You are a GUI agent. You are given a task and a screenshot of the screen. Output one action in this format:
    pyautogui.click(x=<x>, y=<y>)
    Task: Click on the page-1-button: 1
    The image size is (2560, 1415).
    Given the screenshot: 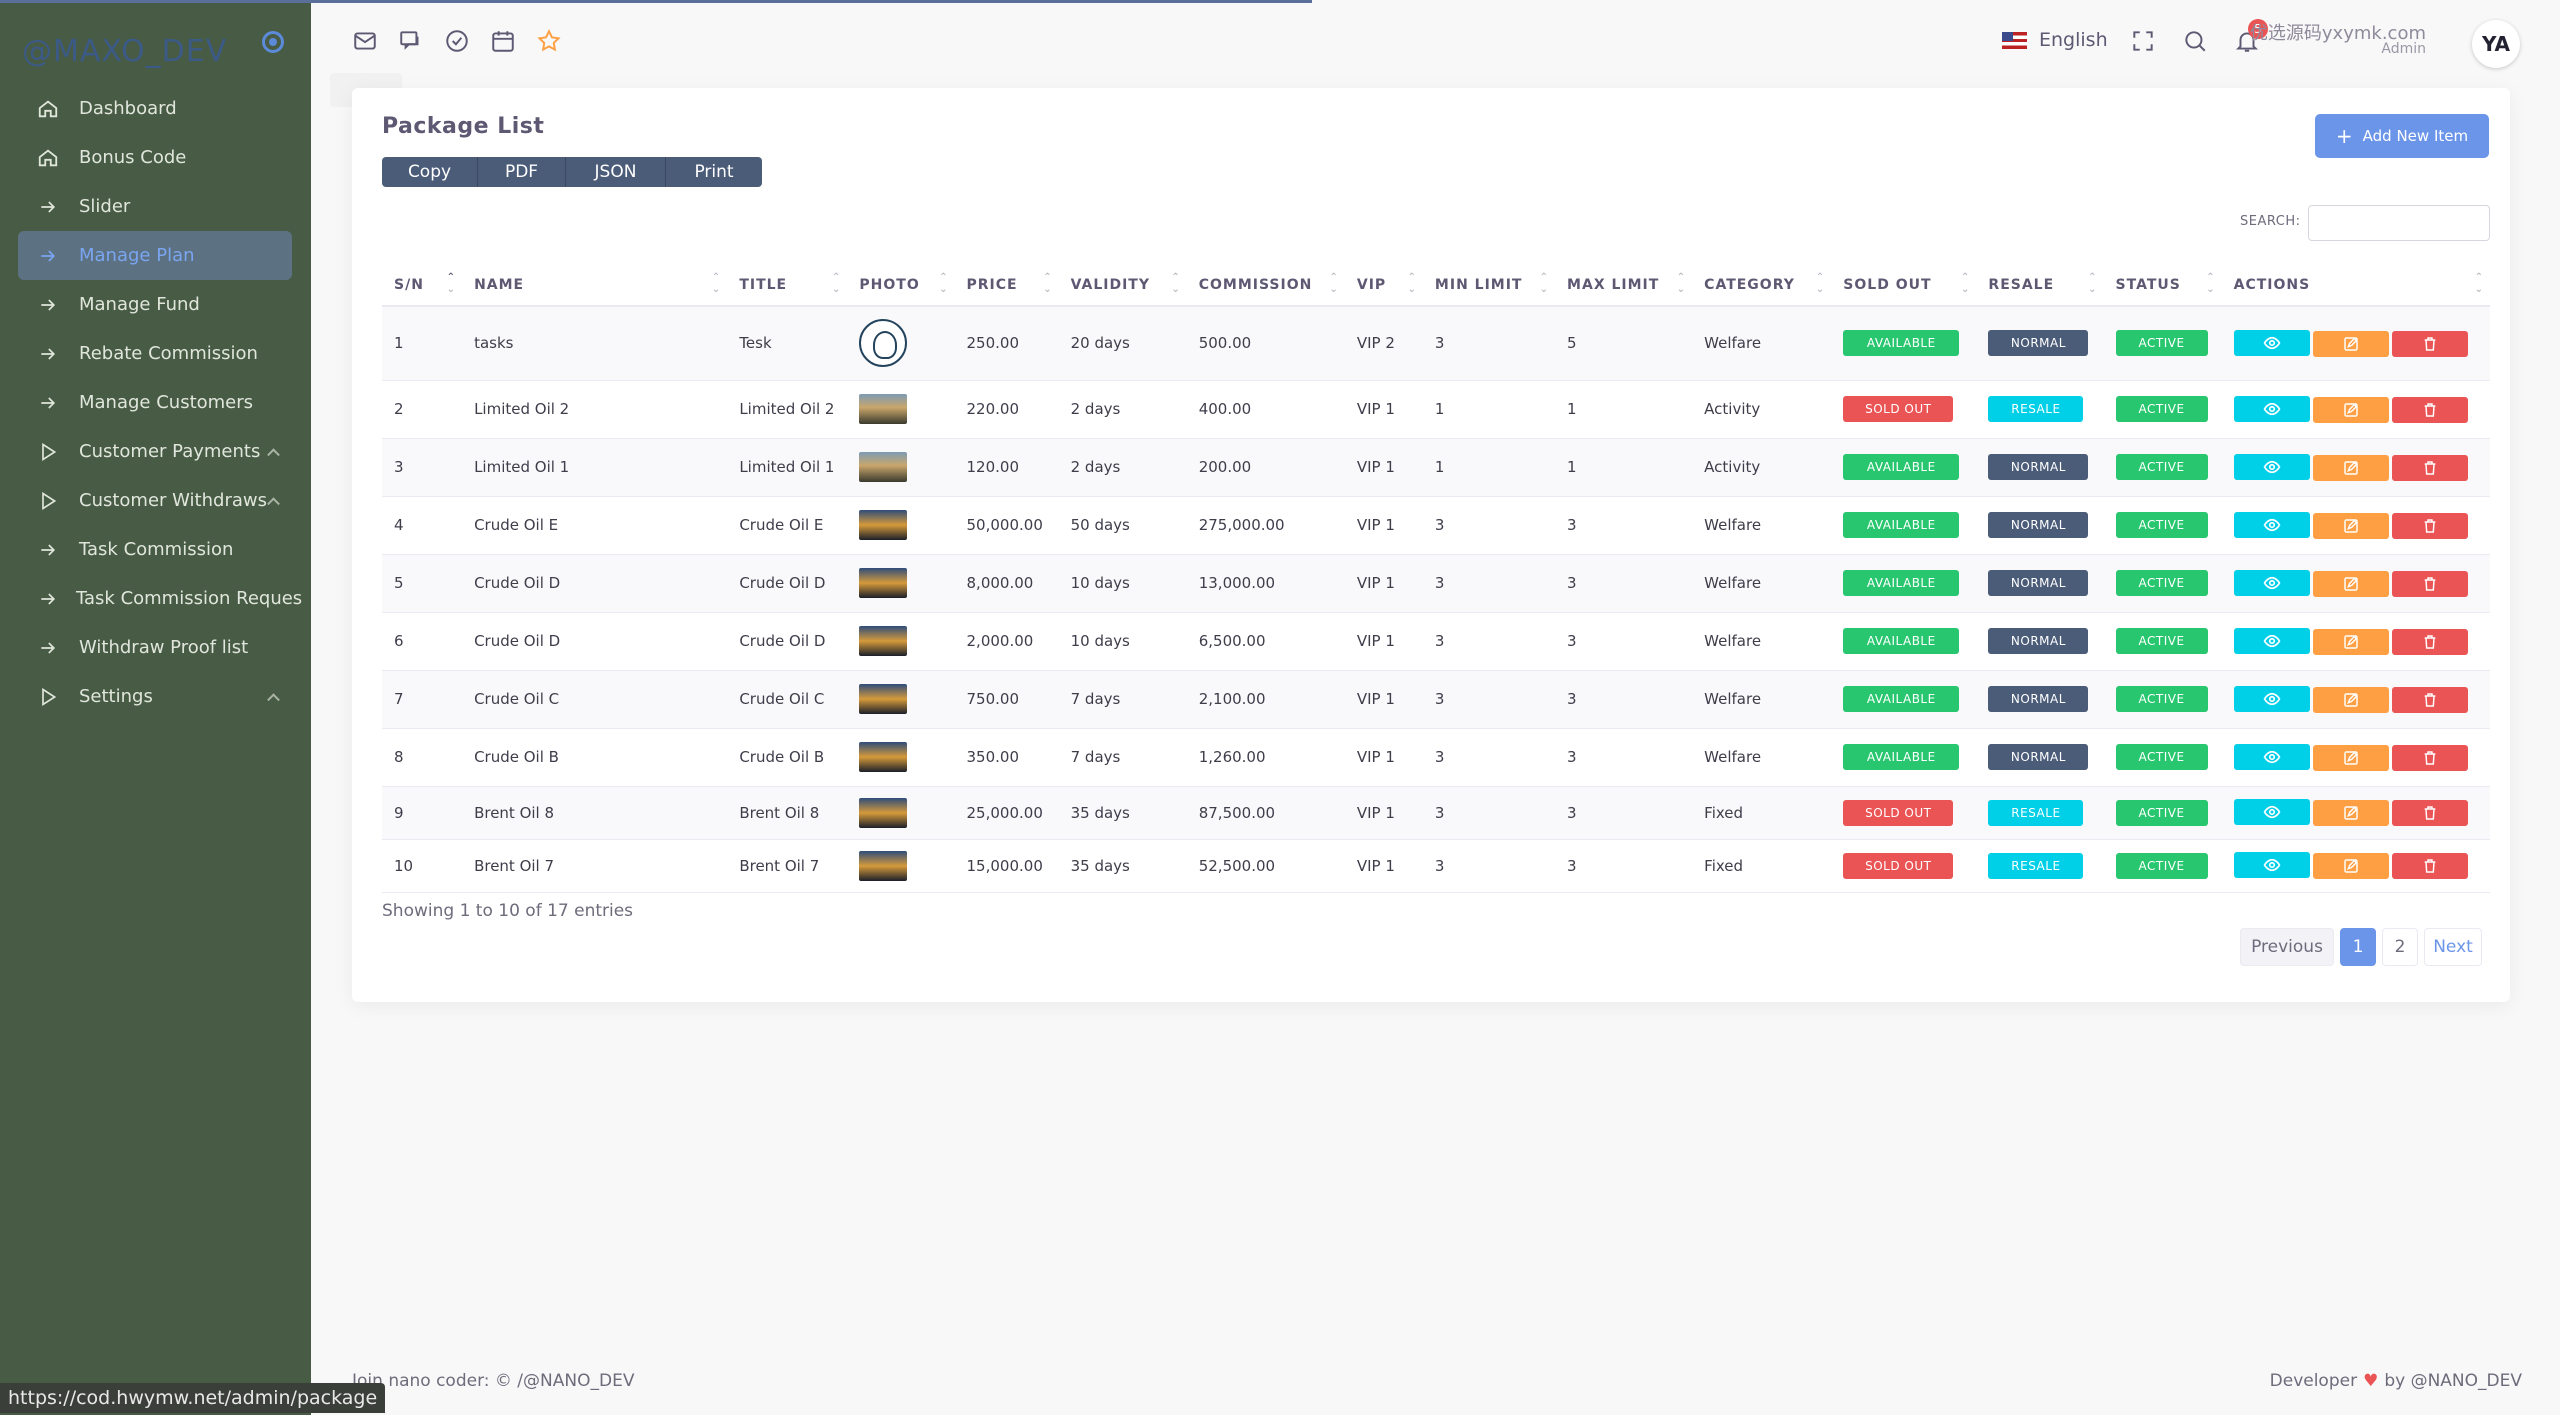 What is the action you would take?
    pyautogui.click(x=2358, y=947)
    